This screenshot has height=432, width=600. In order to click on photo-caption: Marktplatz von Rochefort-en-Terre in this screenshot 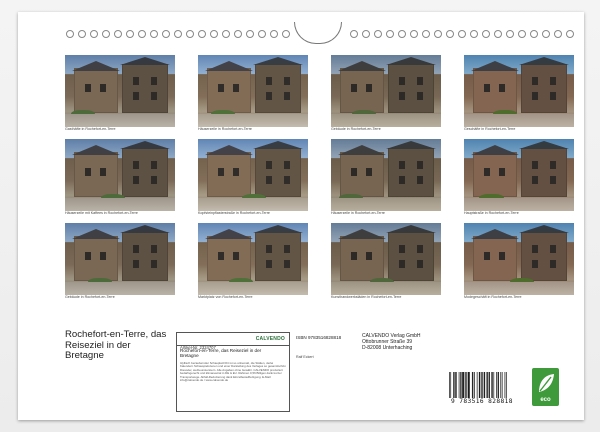, I will do `click(225, 297)`.